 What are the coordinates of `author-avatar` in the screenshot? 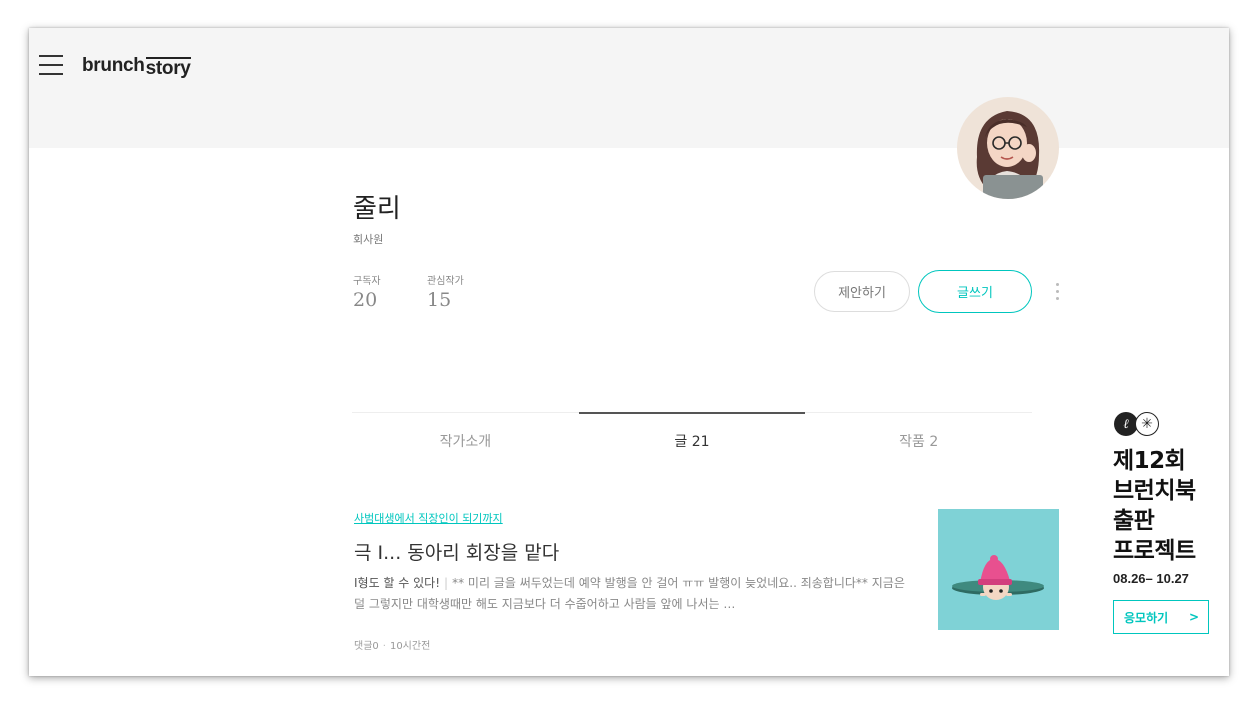 It's located at (1008, 148).